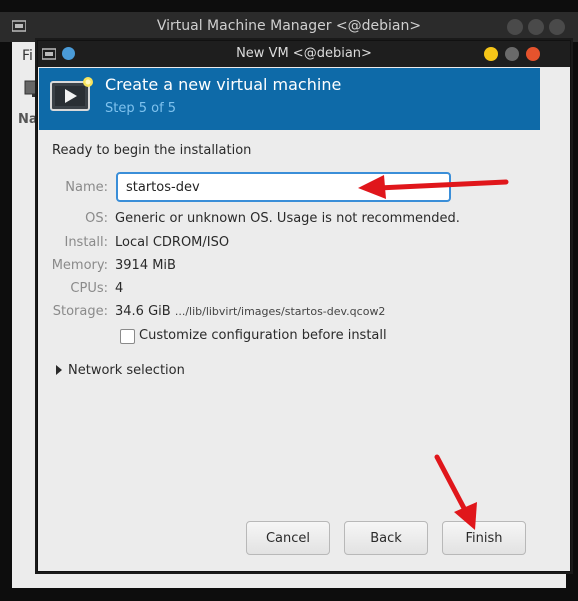  I want to click on banner-step: Step 5 of 5, so click(141, 108).